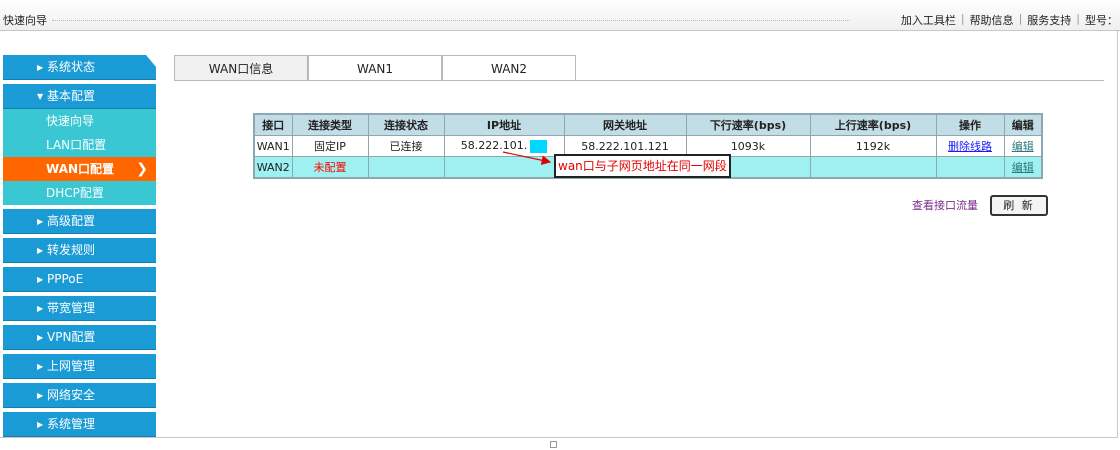  Describe the element at coordinates (873, 167) in the screenshot. I see `cell-up-rate` at that location.